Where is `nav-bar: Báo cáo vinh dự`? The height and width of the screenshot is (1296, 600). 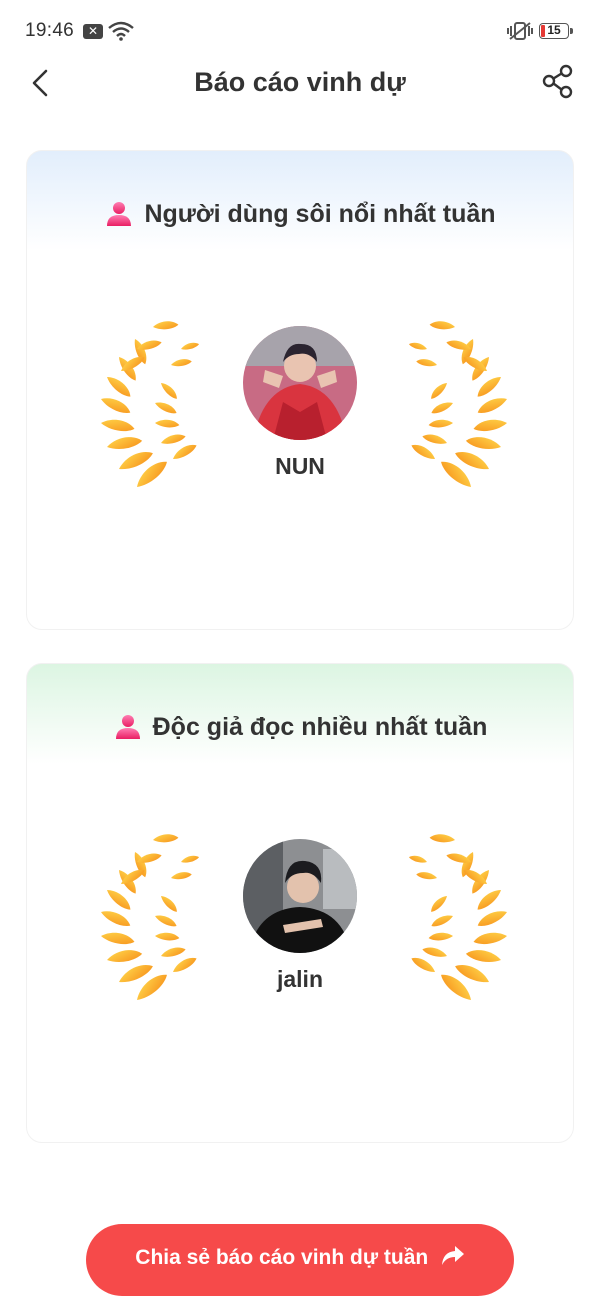
nav-bar: Báo cáo vinh dự is located at coordinates (300, 84).